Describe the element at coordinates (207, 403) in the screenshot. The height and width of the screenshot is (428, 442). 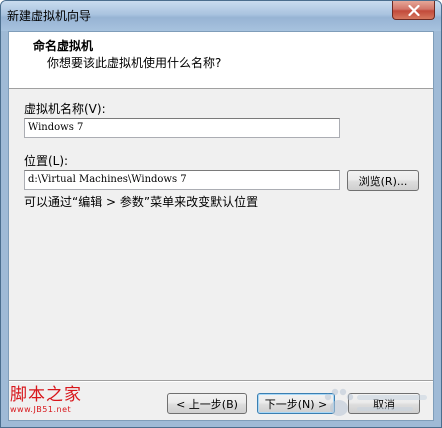
I see `back-button: < 上一步(B)` at that location.